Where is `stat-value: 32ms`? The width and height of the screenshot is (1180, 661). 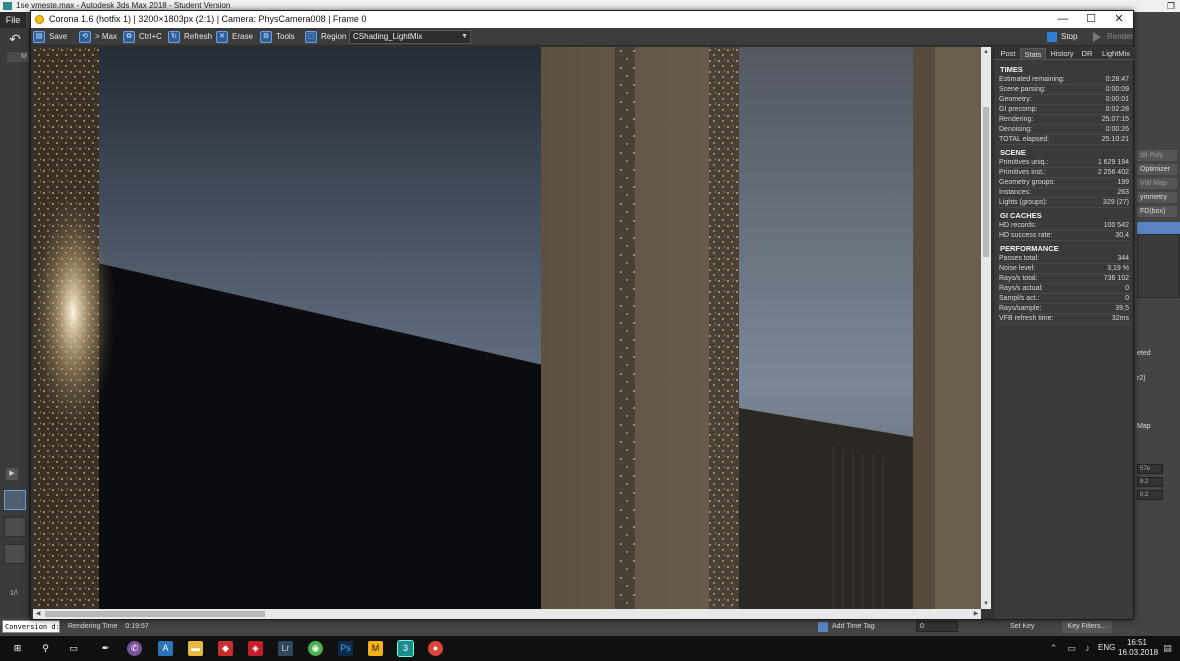
stat-value: 32ms is located at coordinates (1120, 318).